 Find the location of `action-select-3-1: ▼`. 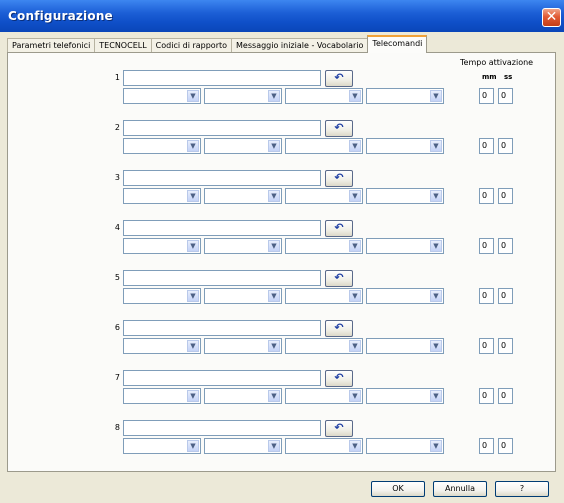

action-select-3-1: ▼ is located at coordinates (162, 196).